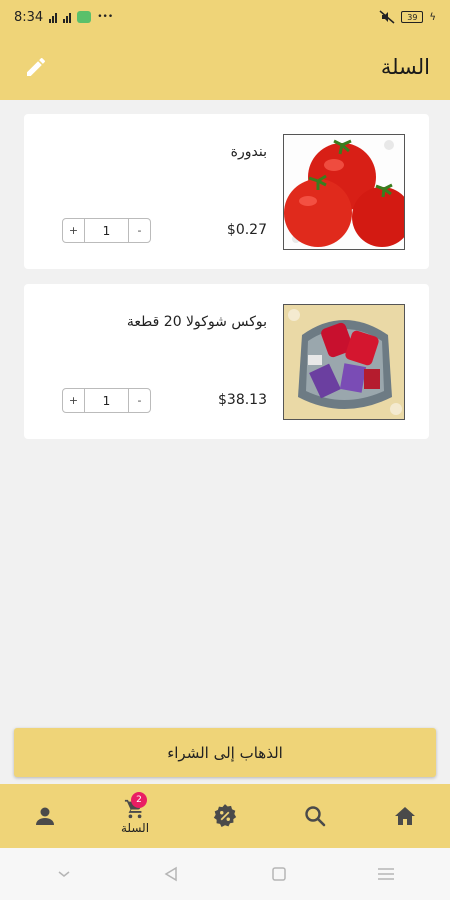  Describe the element at coordinates (248, 152) in the screenshot. I see `item-name: بندورة` at that location.